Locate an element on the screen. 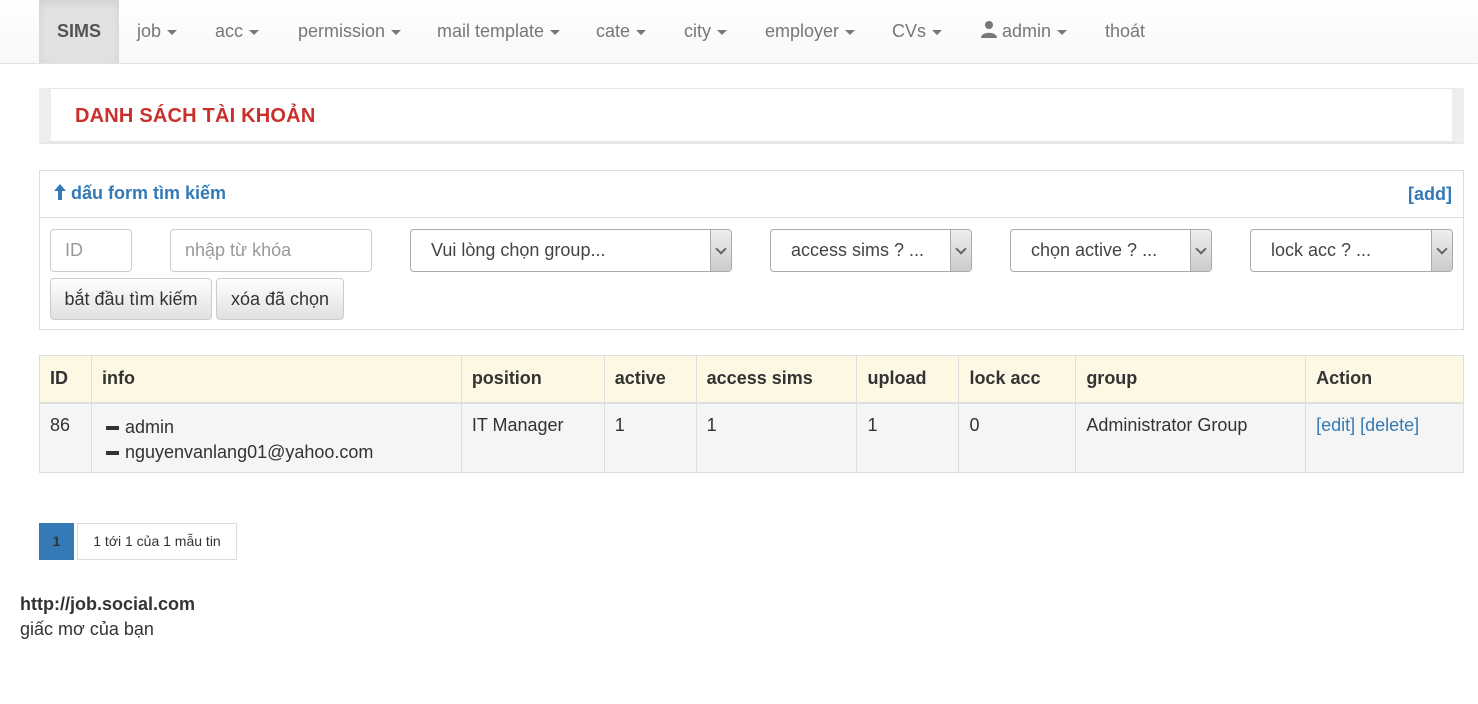 Image resolution: width=1478 pixels, height=704 pixels. column-header-action: Action is located at coordinates (1384, 379).